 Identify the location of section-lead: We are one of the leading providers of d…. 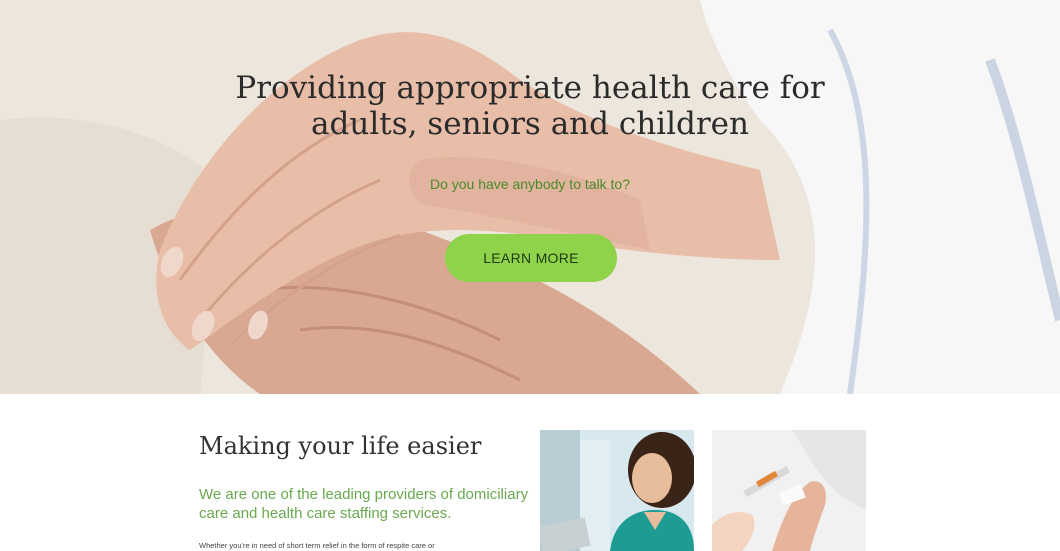
(364, 504).